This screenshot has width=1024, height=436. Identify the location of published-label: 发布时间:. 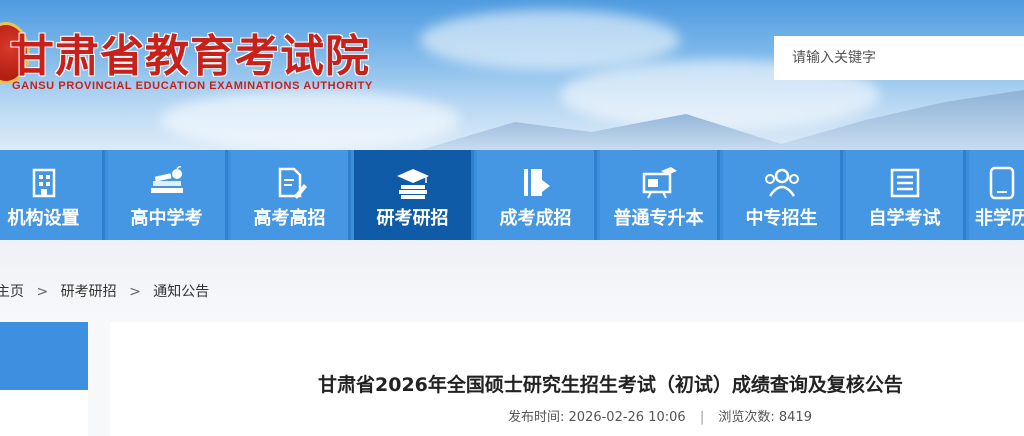
(536, 417).